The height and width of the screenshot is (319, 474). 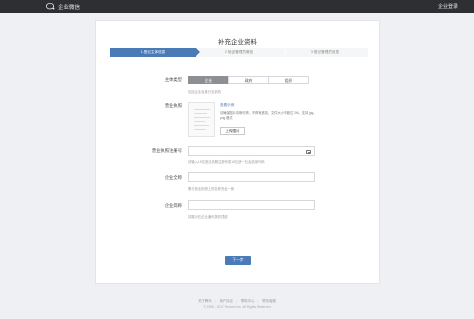 What do you see at coordinates (208, 80) in the screenshot?
I see `entity-option-company: 企业` at bounding box center [208, 80].